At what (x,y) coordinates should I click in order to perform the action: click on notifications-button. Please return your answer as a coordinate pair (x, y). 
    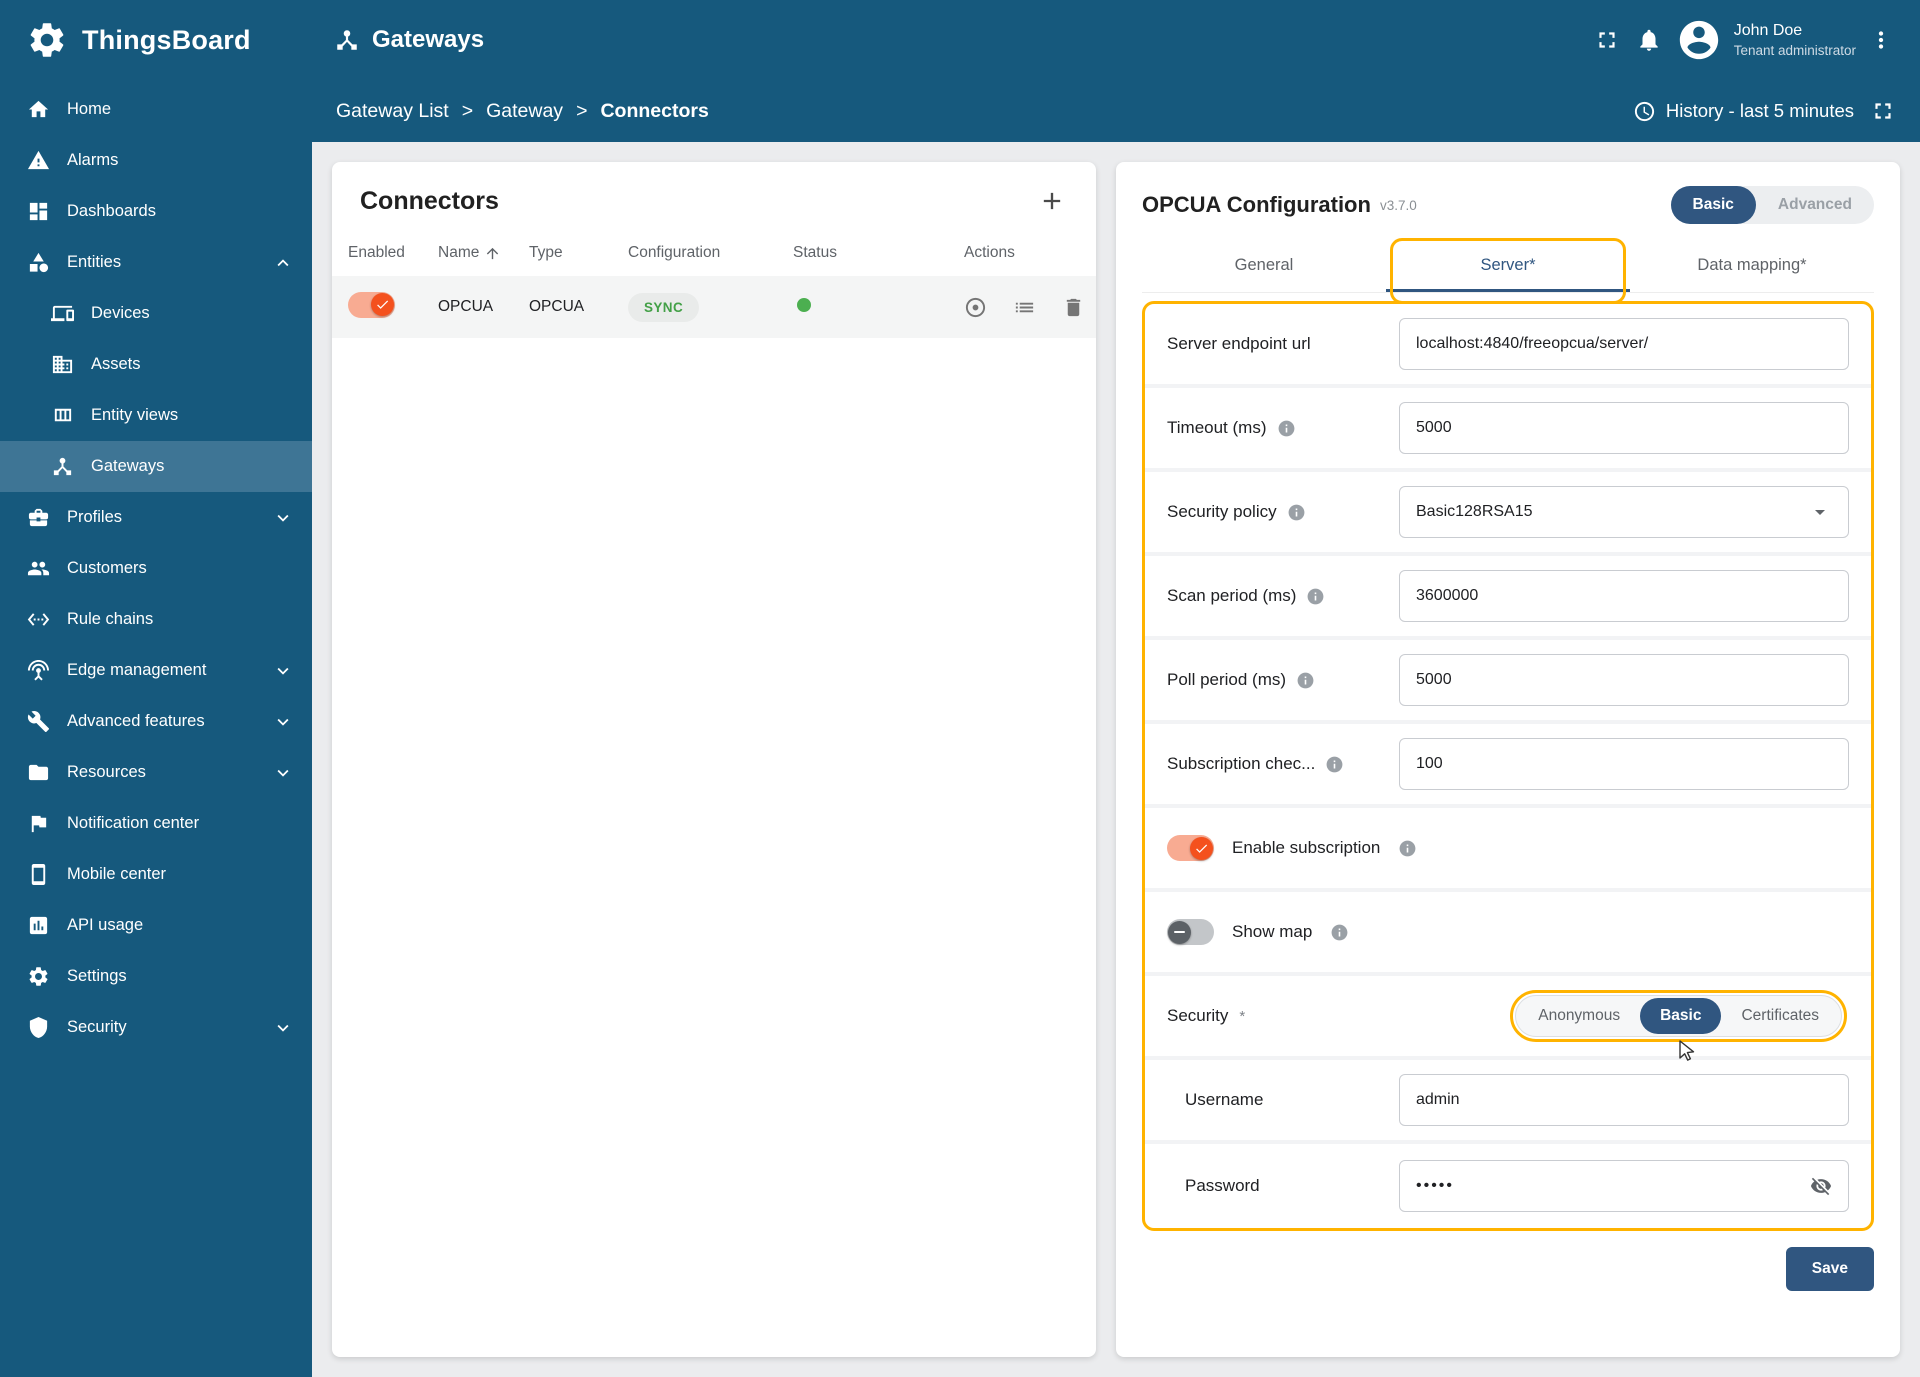
    Looking at the image, I should click on (1649, 40).